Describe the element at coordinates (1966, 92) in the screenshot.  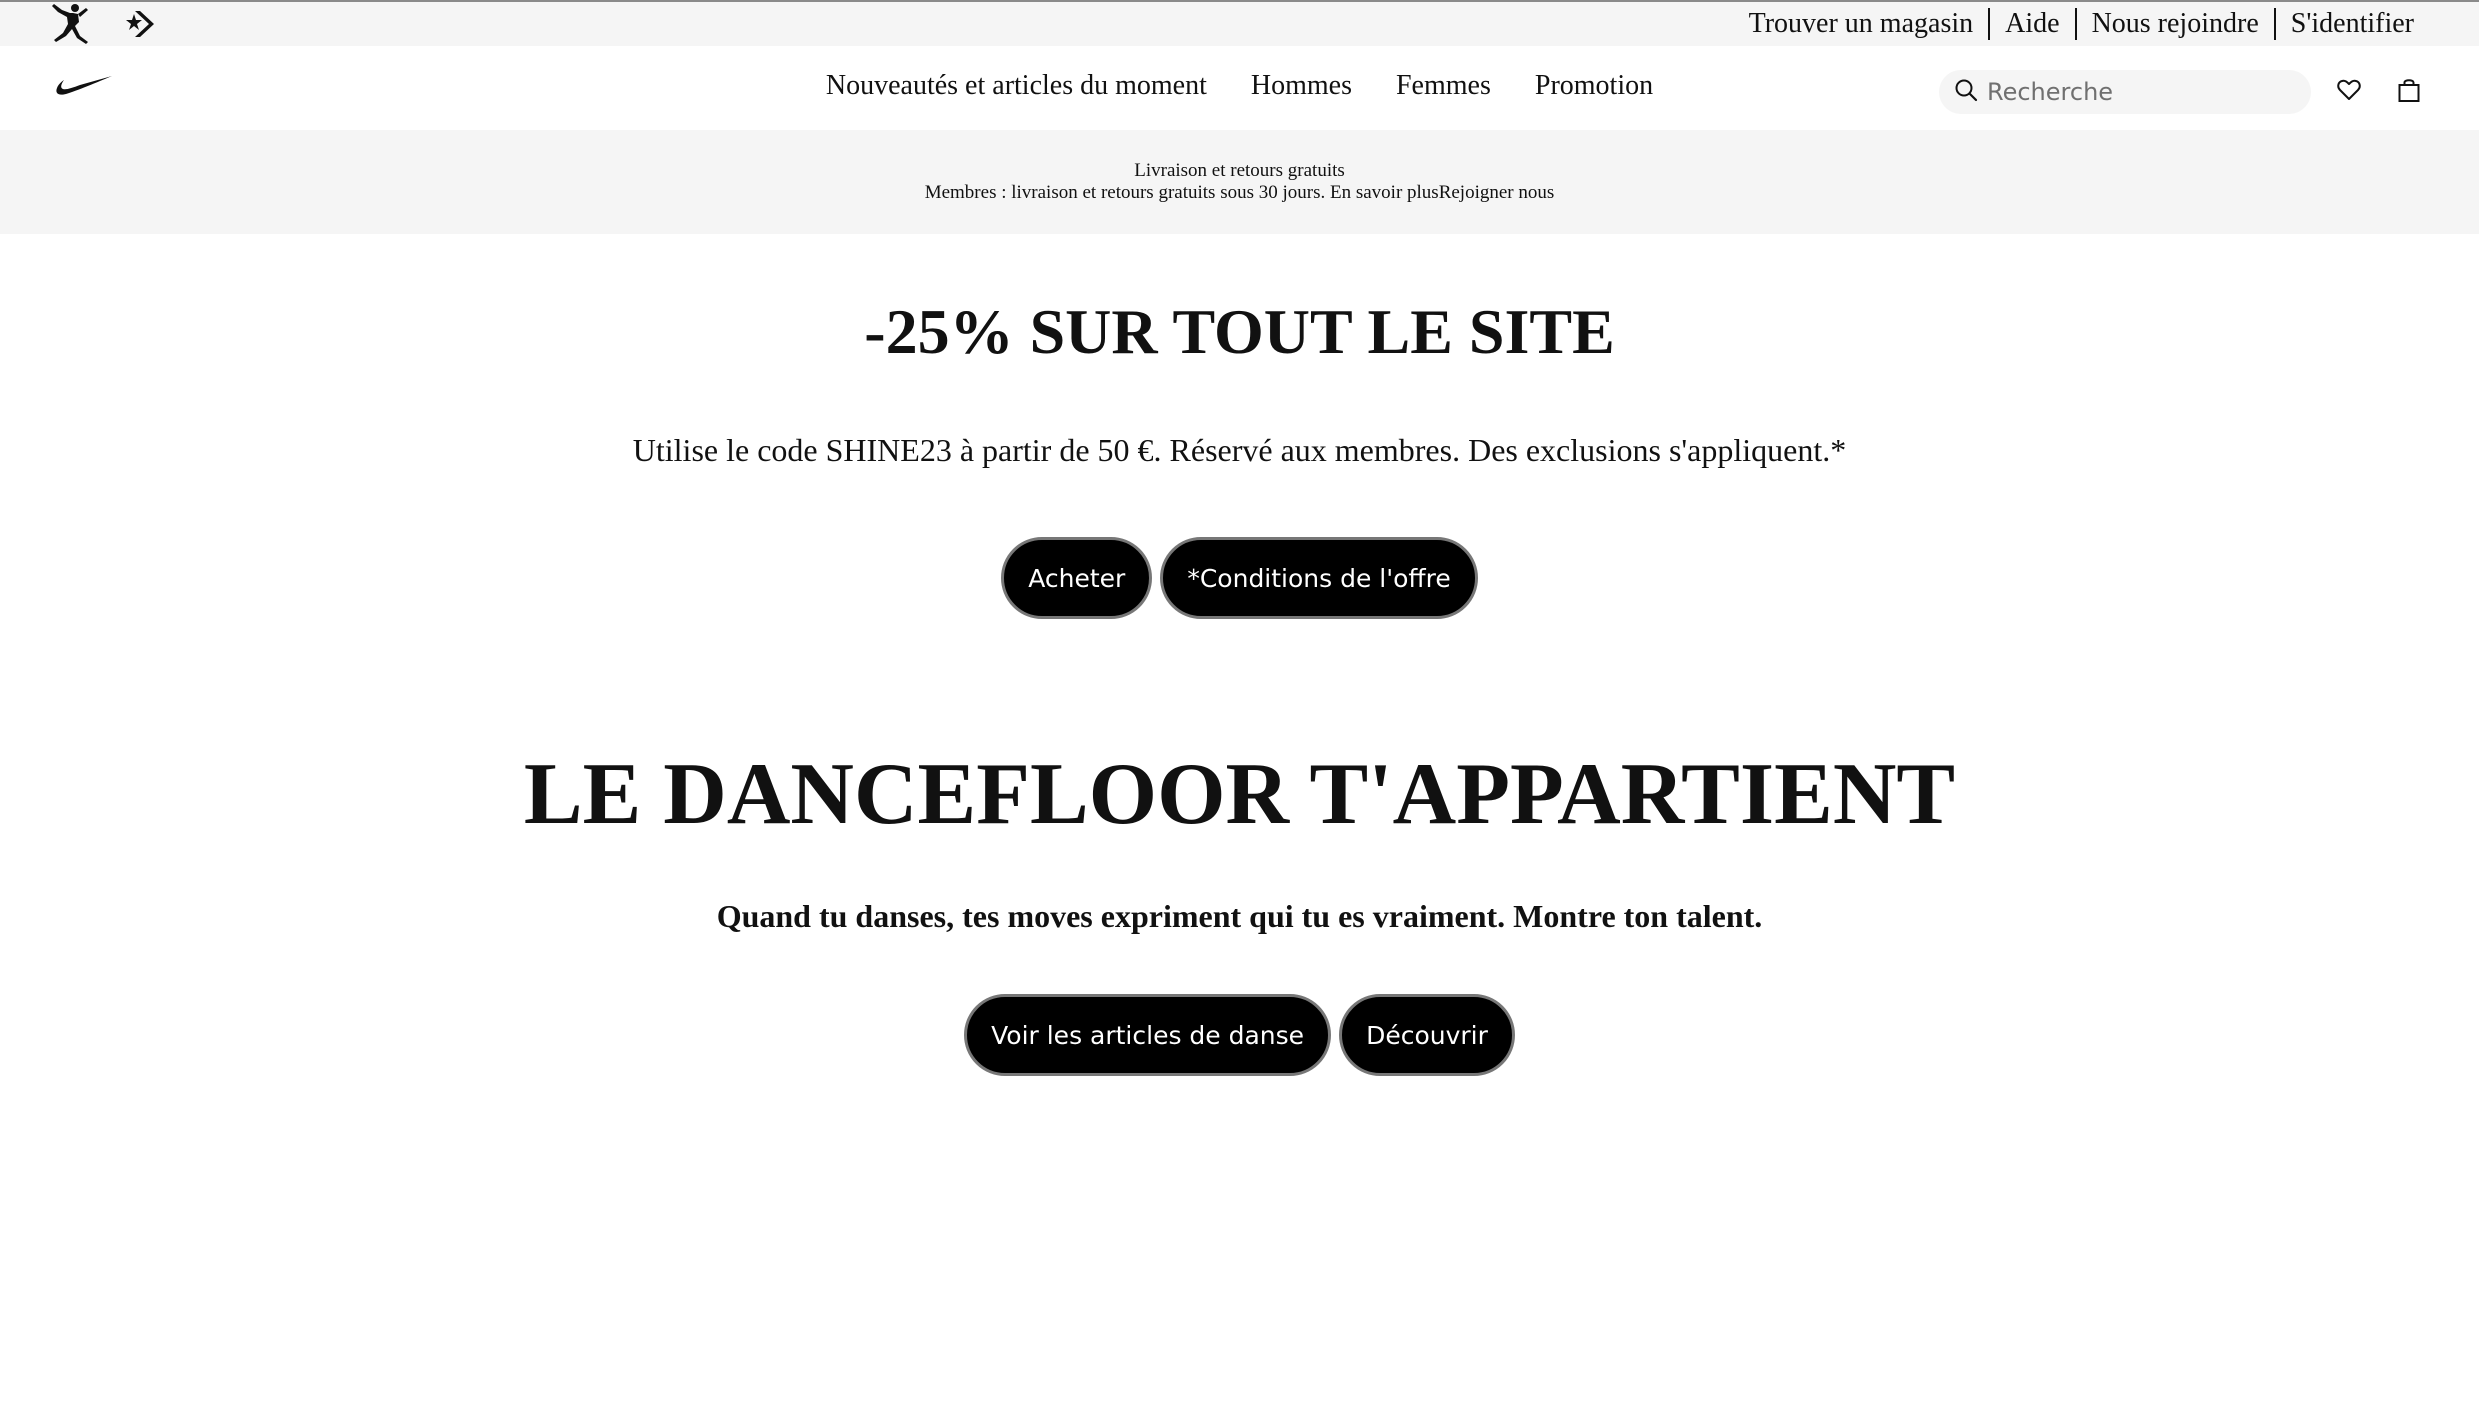
I see `search-icon` at that location.